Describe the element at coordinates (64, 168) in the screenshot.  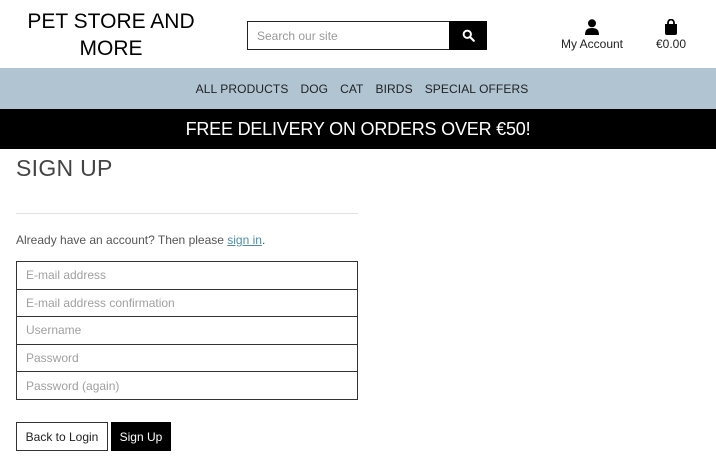
I see `page-title: SIGN UP` at that location.